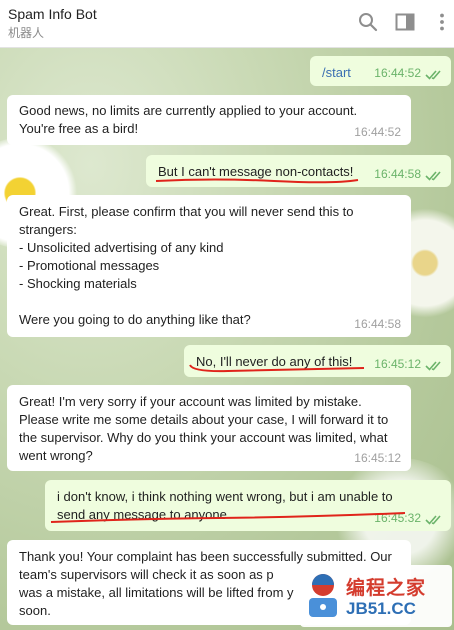 This screenshot has height=630, width=454. I want to click on search-icon, so click(368, 22).